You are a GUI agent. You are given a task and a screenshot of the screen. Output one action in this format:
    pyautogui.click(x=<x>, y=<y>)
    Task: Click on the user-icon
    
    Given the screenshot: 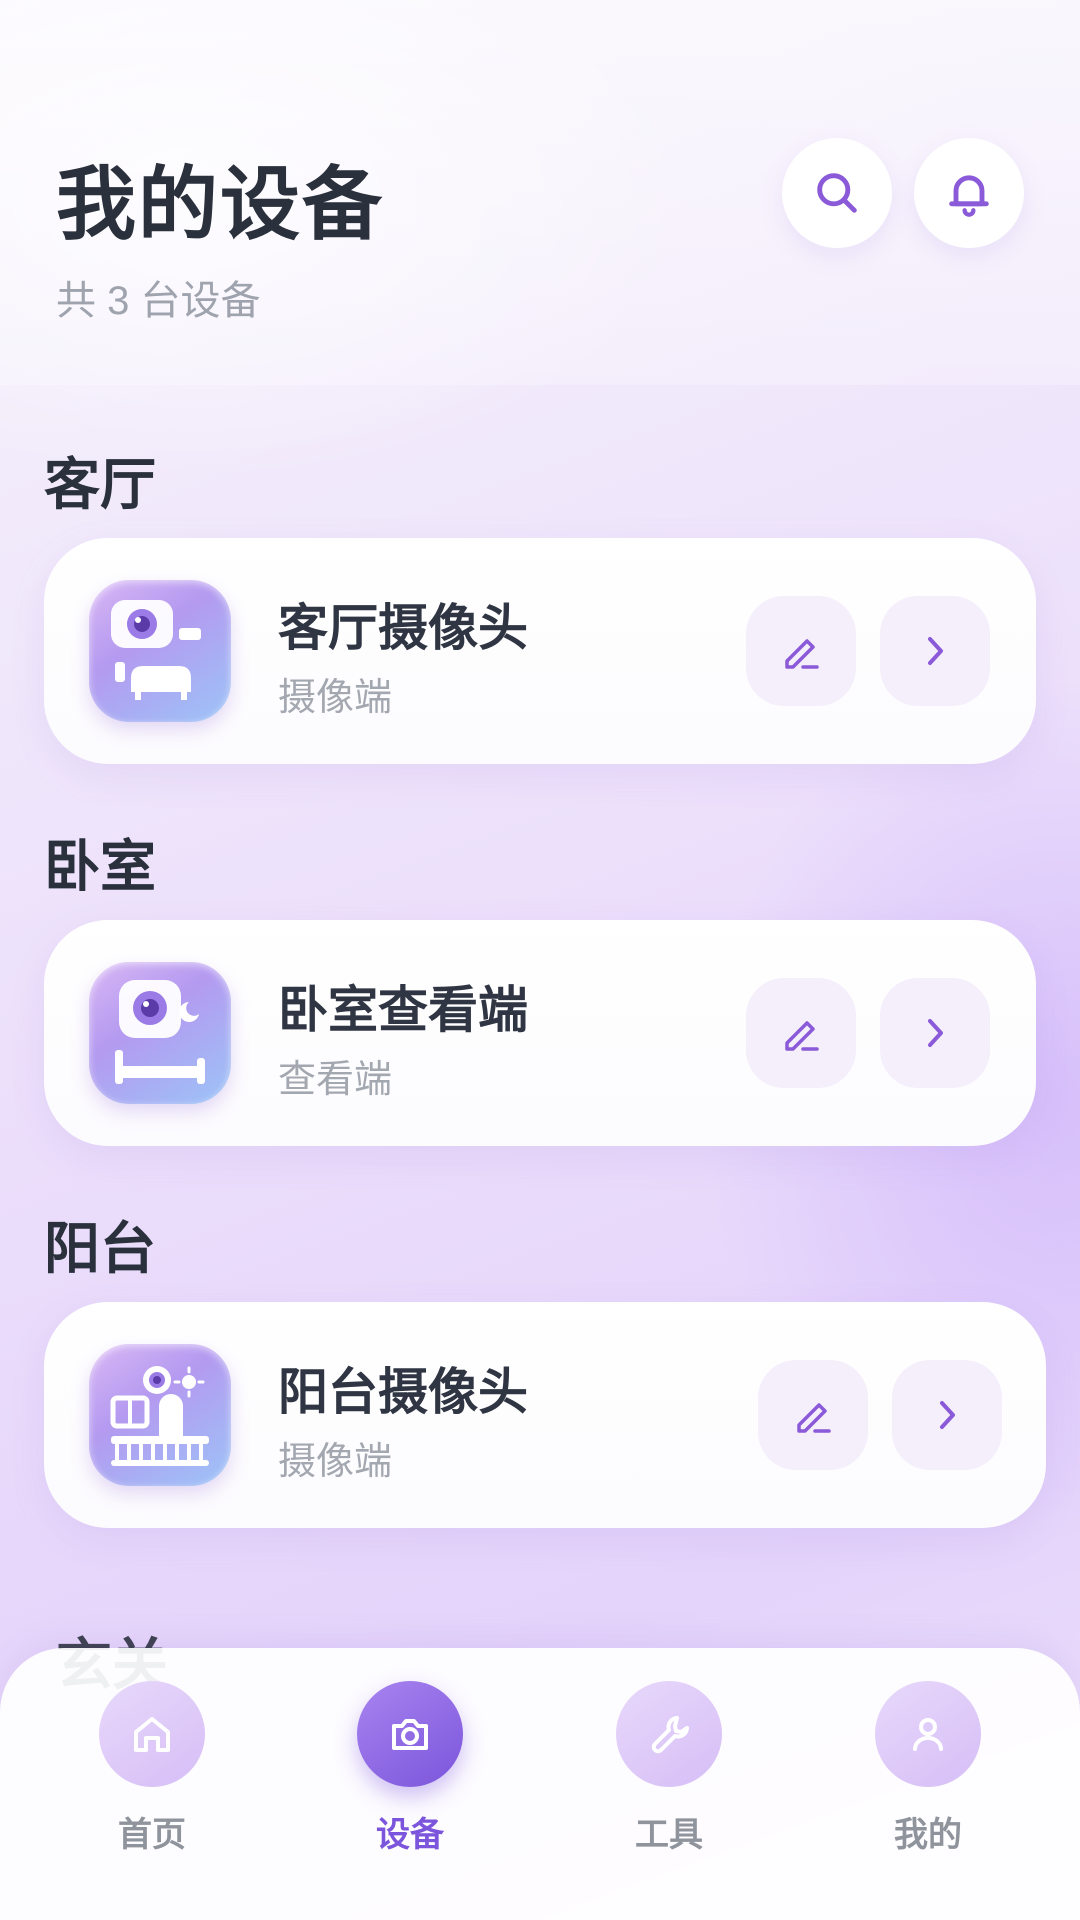 What is the action you would take?
    pyautogui.click(x=928, y=1734)
    